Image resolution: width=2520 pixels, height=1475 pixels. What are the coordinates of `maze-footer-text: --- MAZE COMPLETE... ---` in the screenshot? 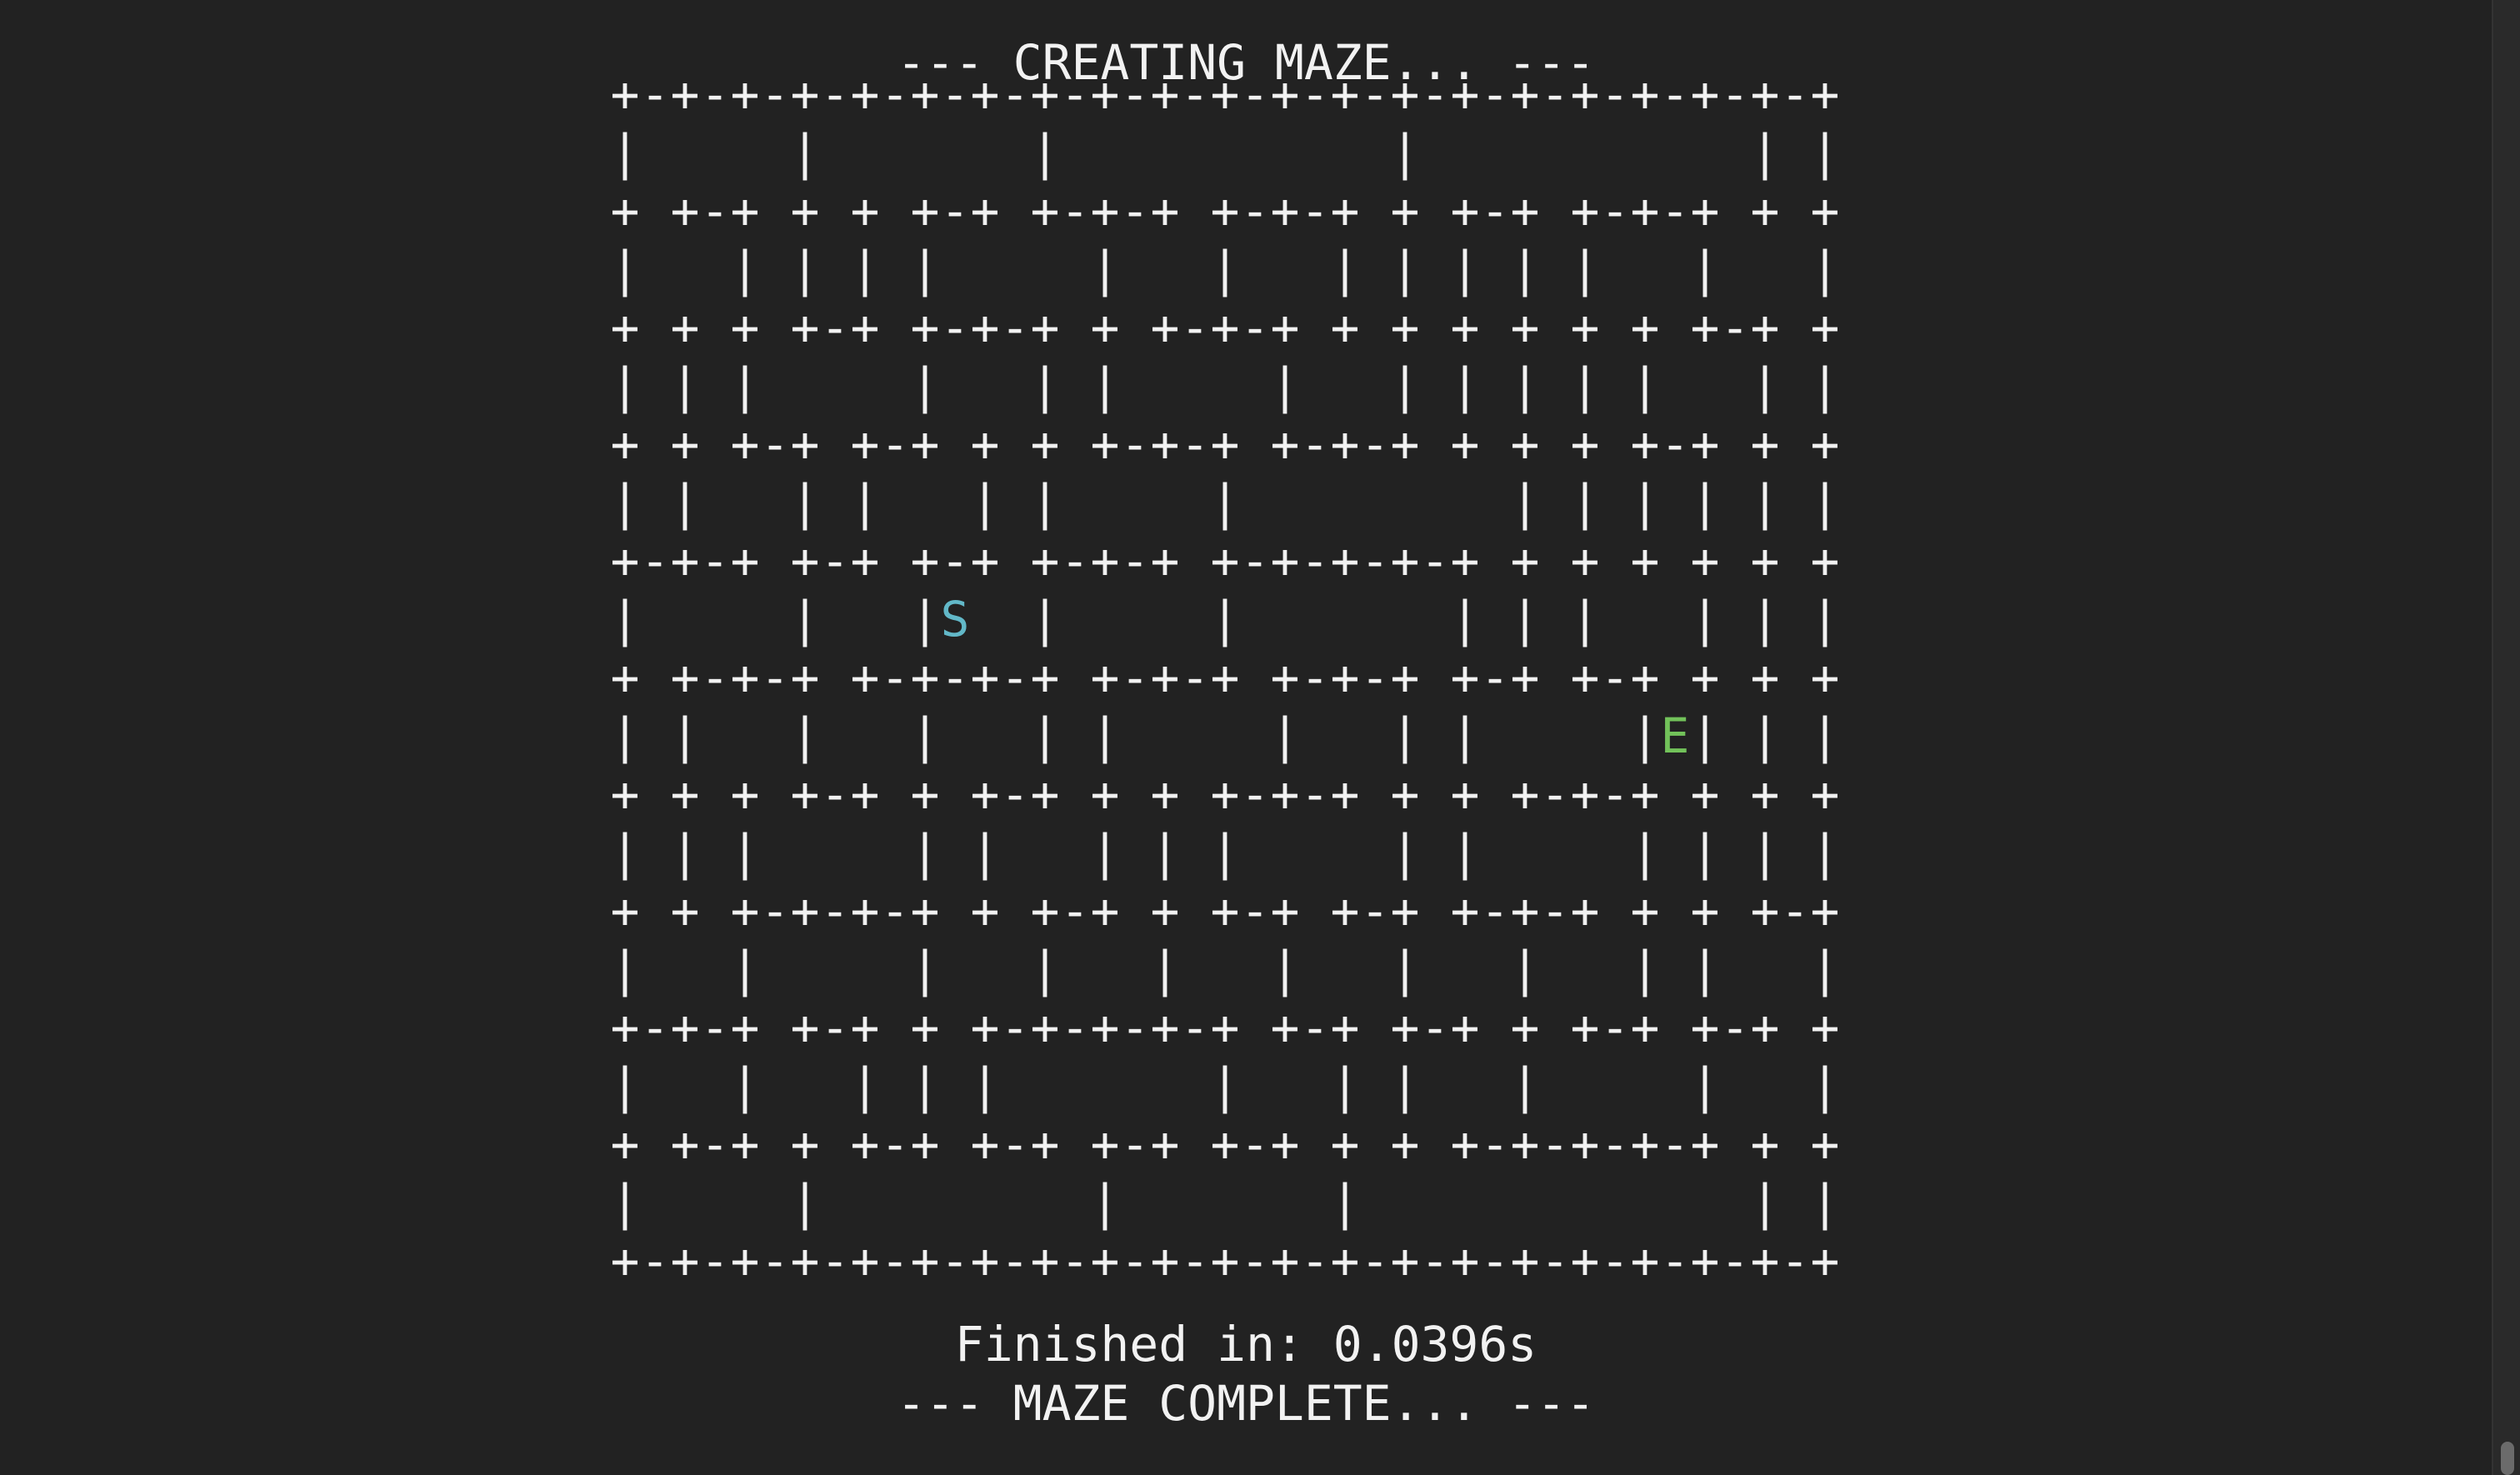 It's located at (1246, 1403).